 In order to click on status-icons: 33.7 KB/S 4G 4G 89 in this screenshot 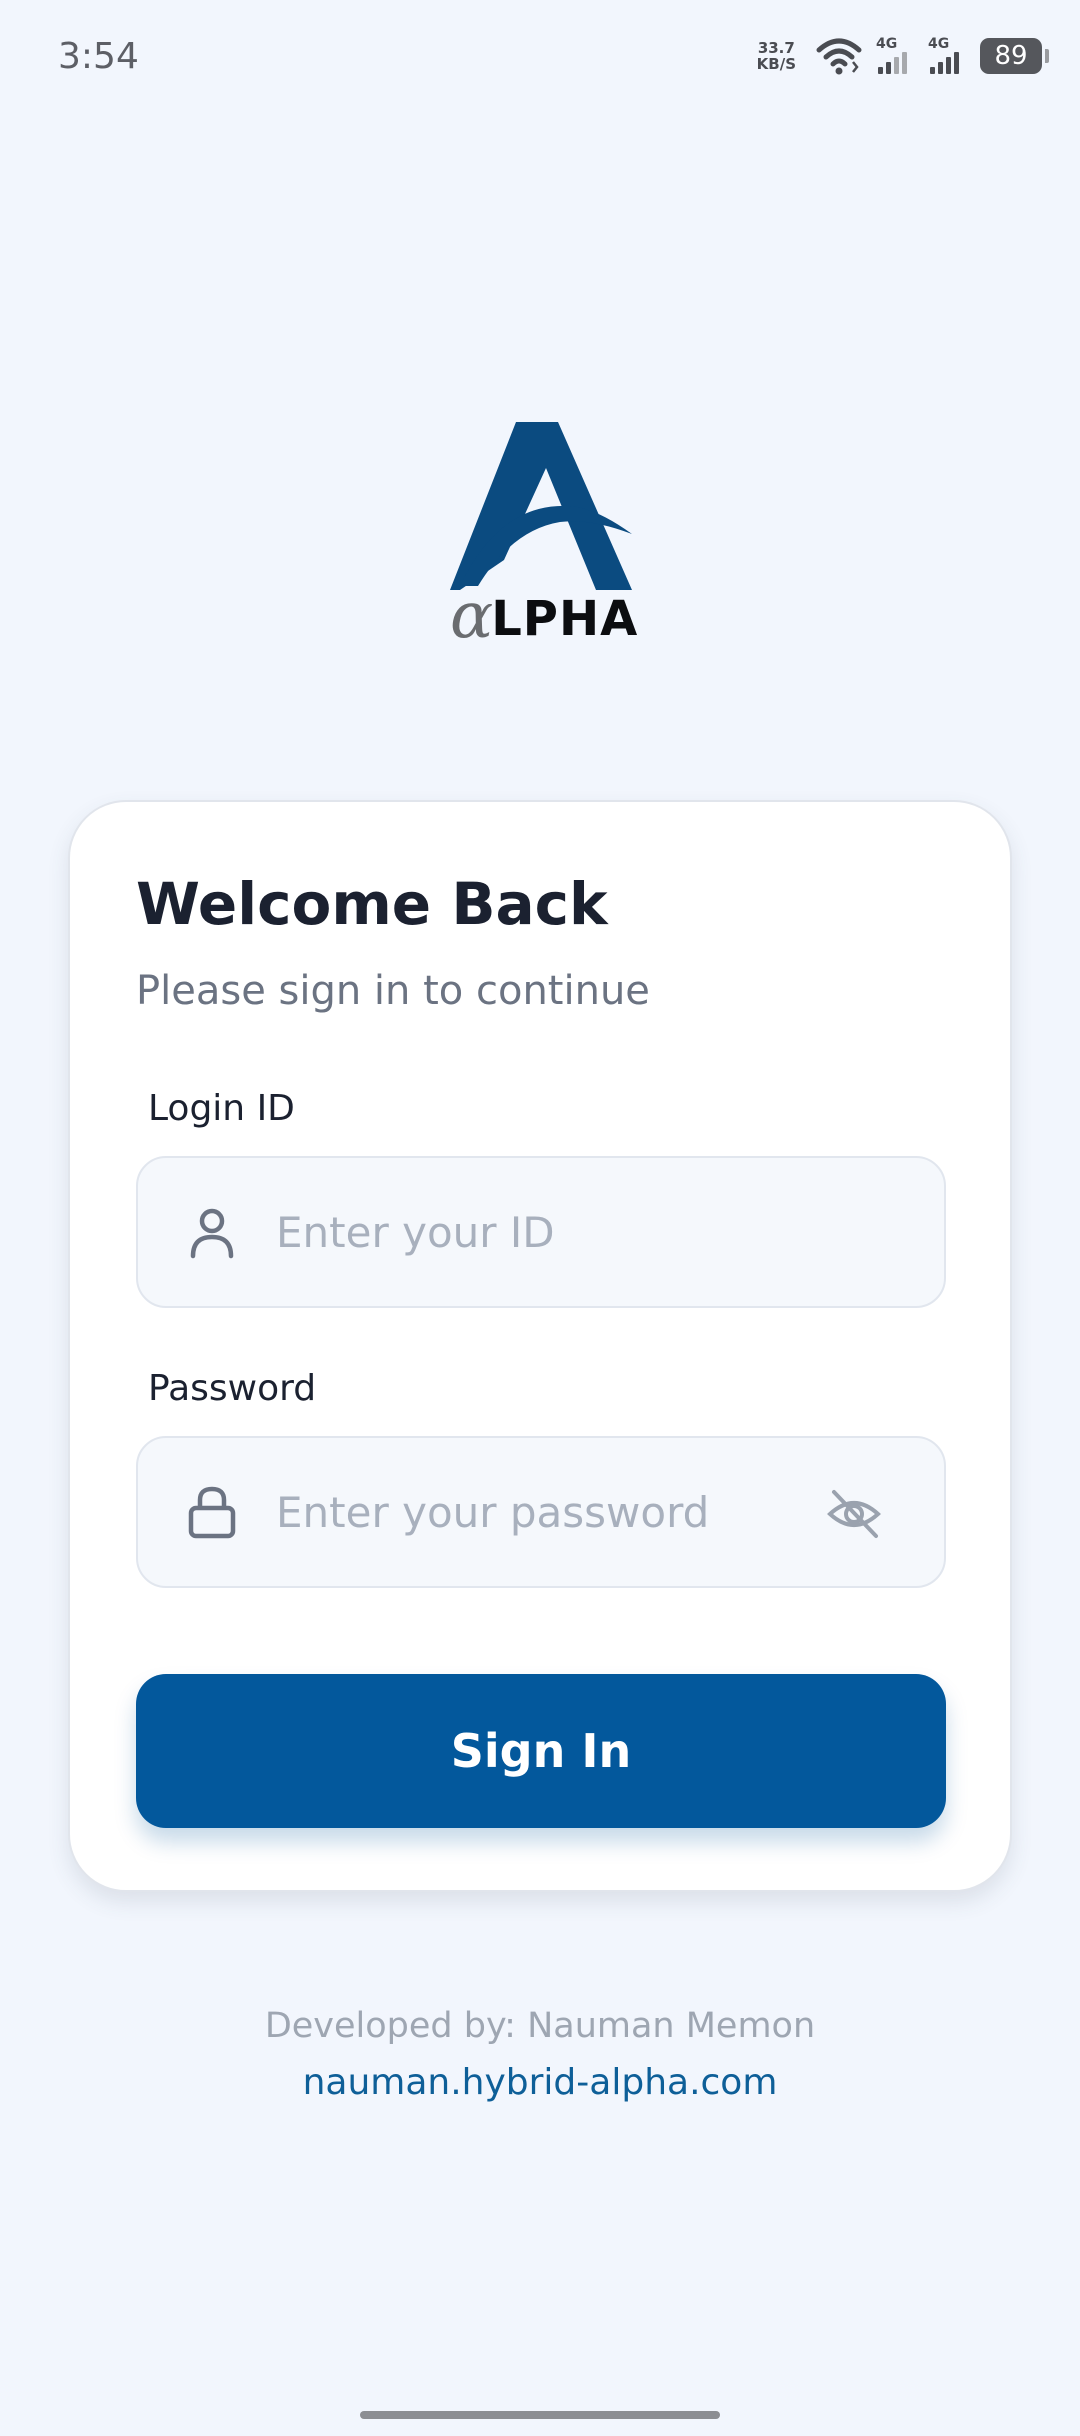, I will do `click(903, 56)`.